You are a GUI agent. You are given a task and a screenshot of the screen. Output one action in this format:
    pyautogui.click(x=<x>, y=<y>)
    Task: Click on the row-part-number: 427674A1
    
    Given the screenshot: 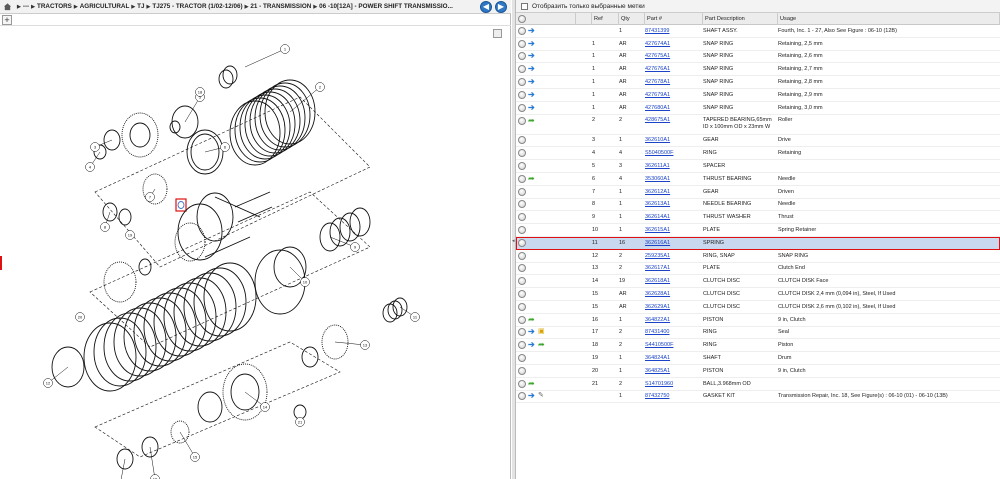 What is the action you would take?
    pyautogui.click(x=674, y=44)
    